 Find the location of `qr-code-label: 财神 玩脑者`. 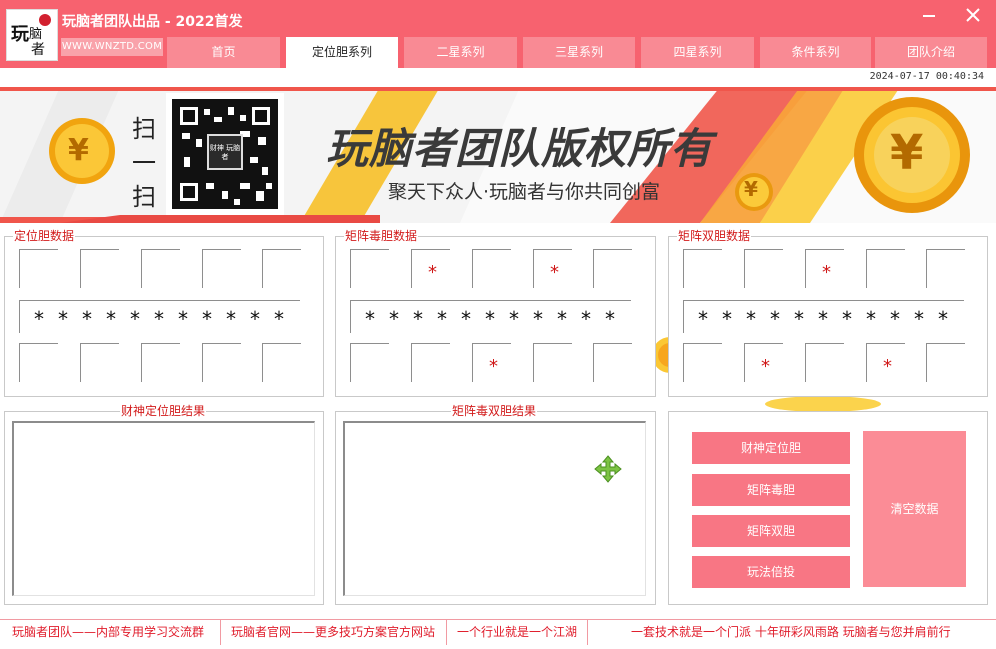

qr-code-label: 财神 玩脑者 is located at coordinates (225, 152).